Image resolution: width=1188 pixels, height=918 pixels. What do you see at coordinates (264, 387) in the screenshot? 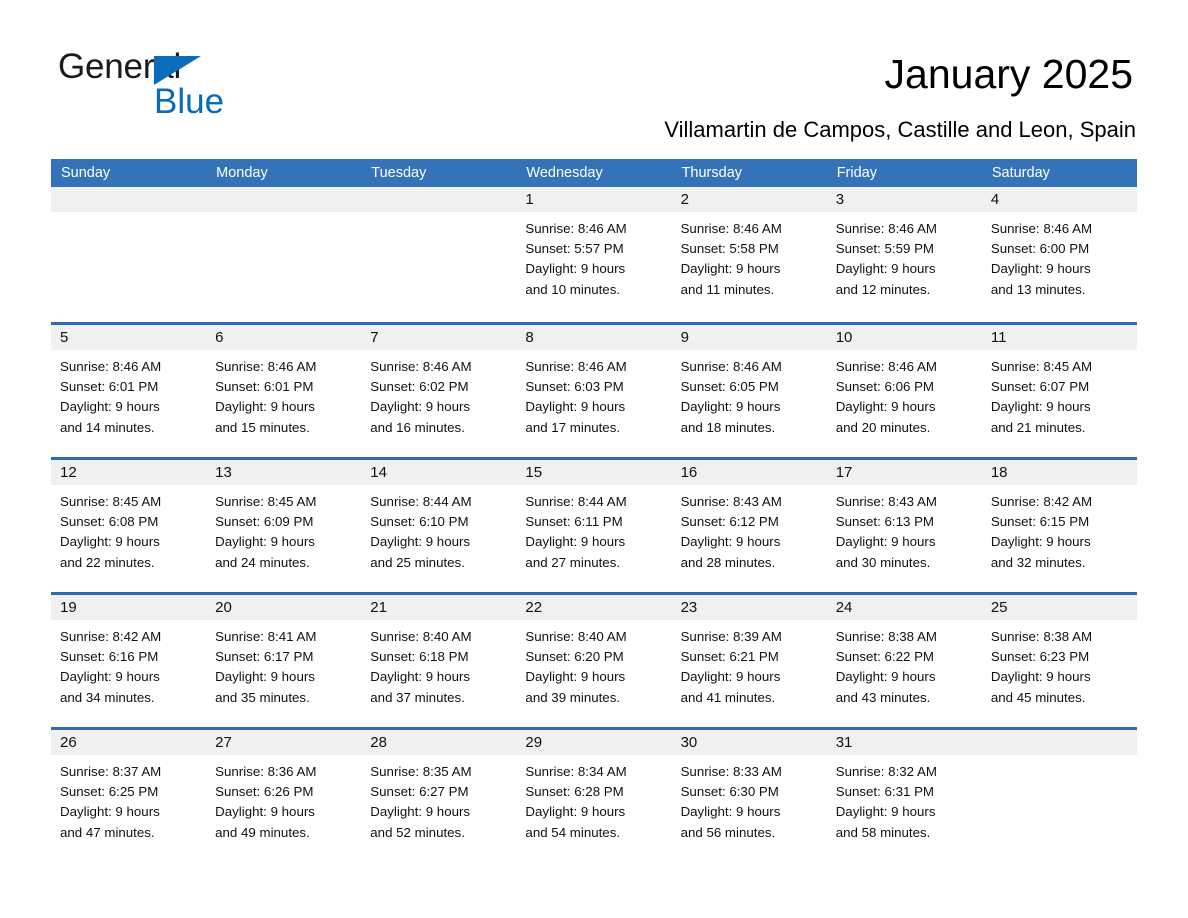
I see `day-sunset-text: Sunset: 6:01 PM` at bounding box center [264, 387].